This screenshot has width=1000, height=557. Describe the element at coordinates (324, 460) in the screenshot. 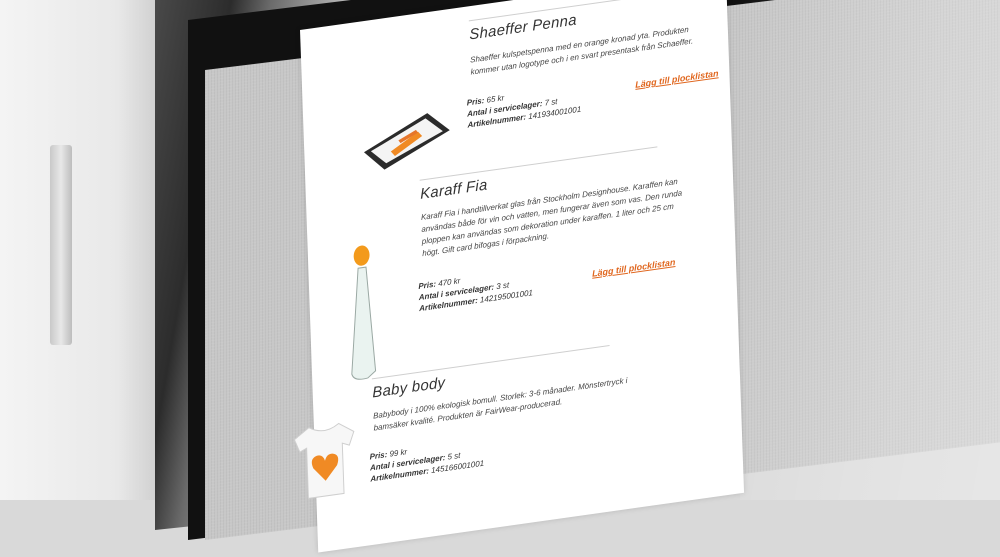

I see `baby-bodysuit-icon` at that location.